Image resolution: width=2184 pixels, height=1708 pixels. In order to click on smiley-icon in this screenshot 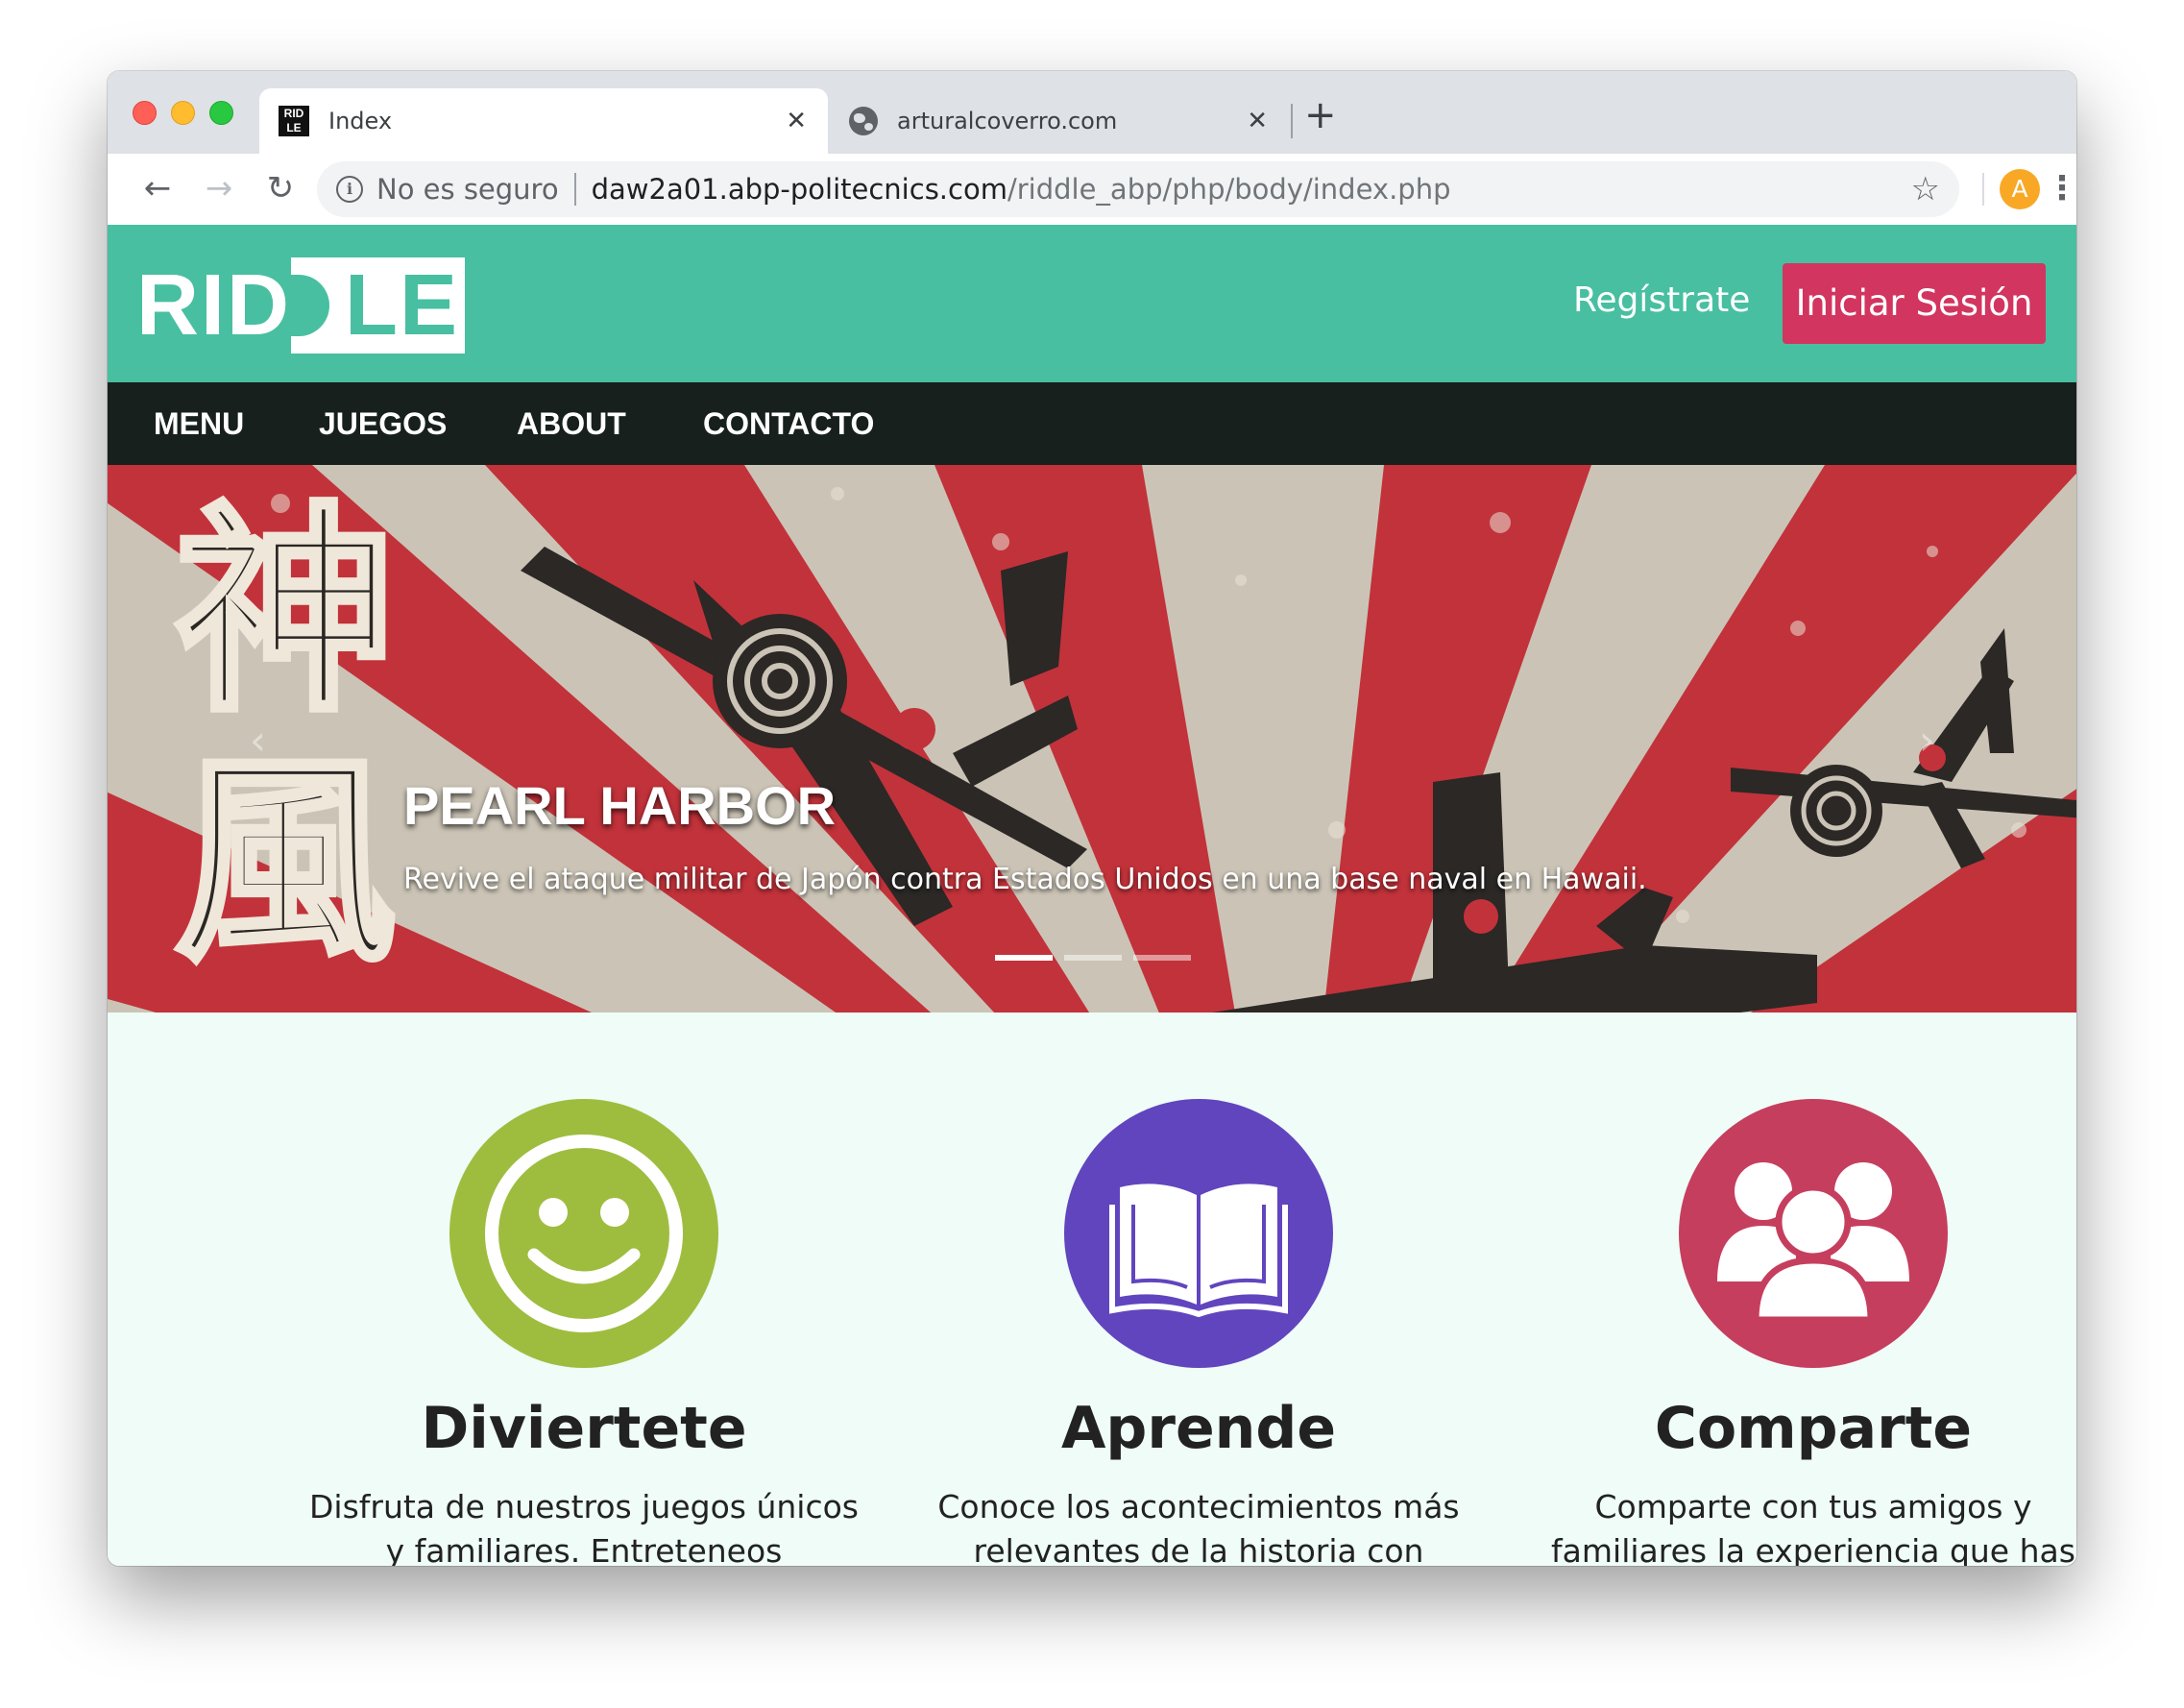, I will do `click(583, 1233)`.